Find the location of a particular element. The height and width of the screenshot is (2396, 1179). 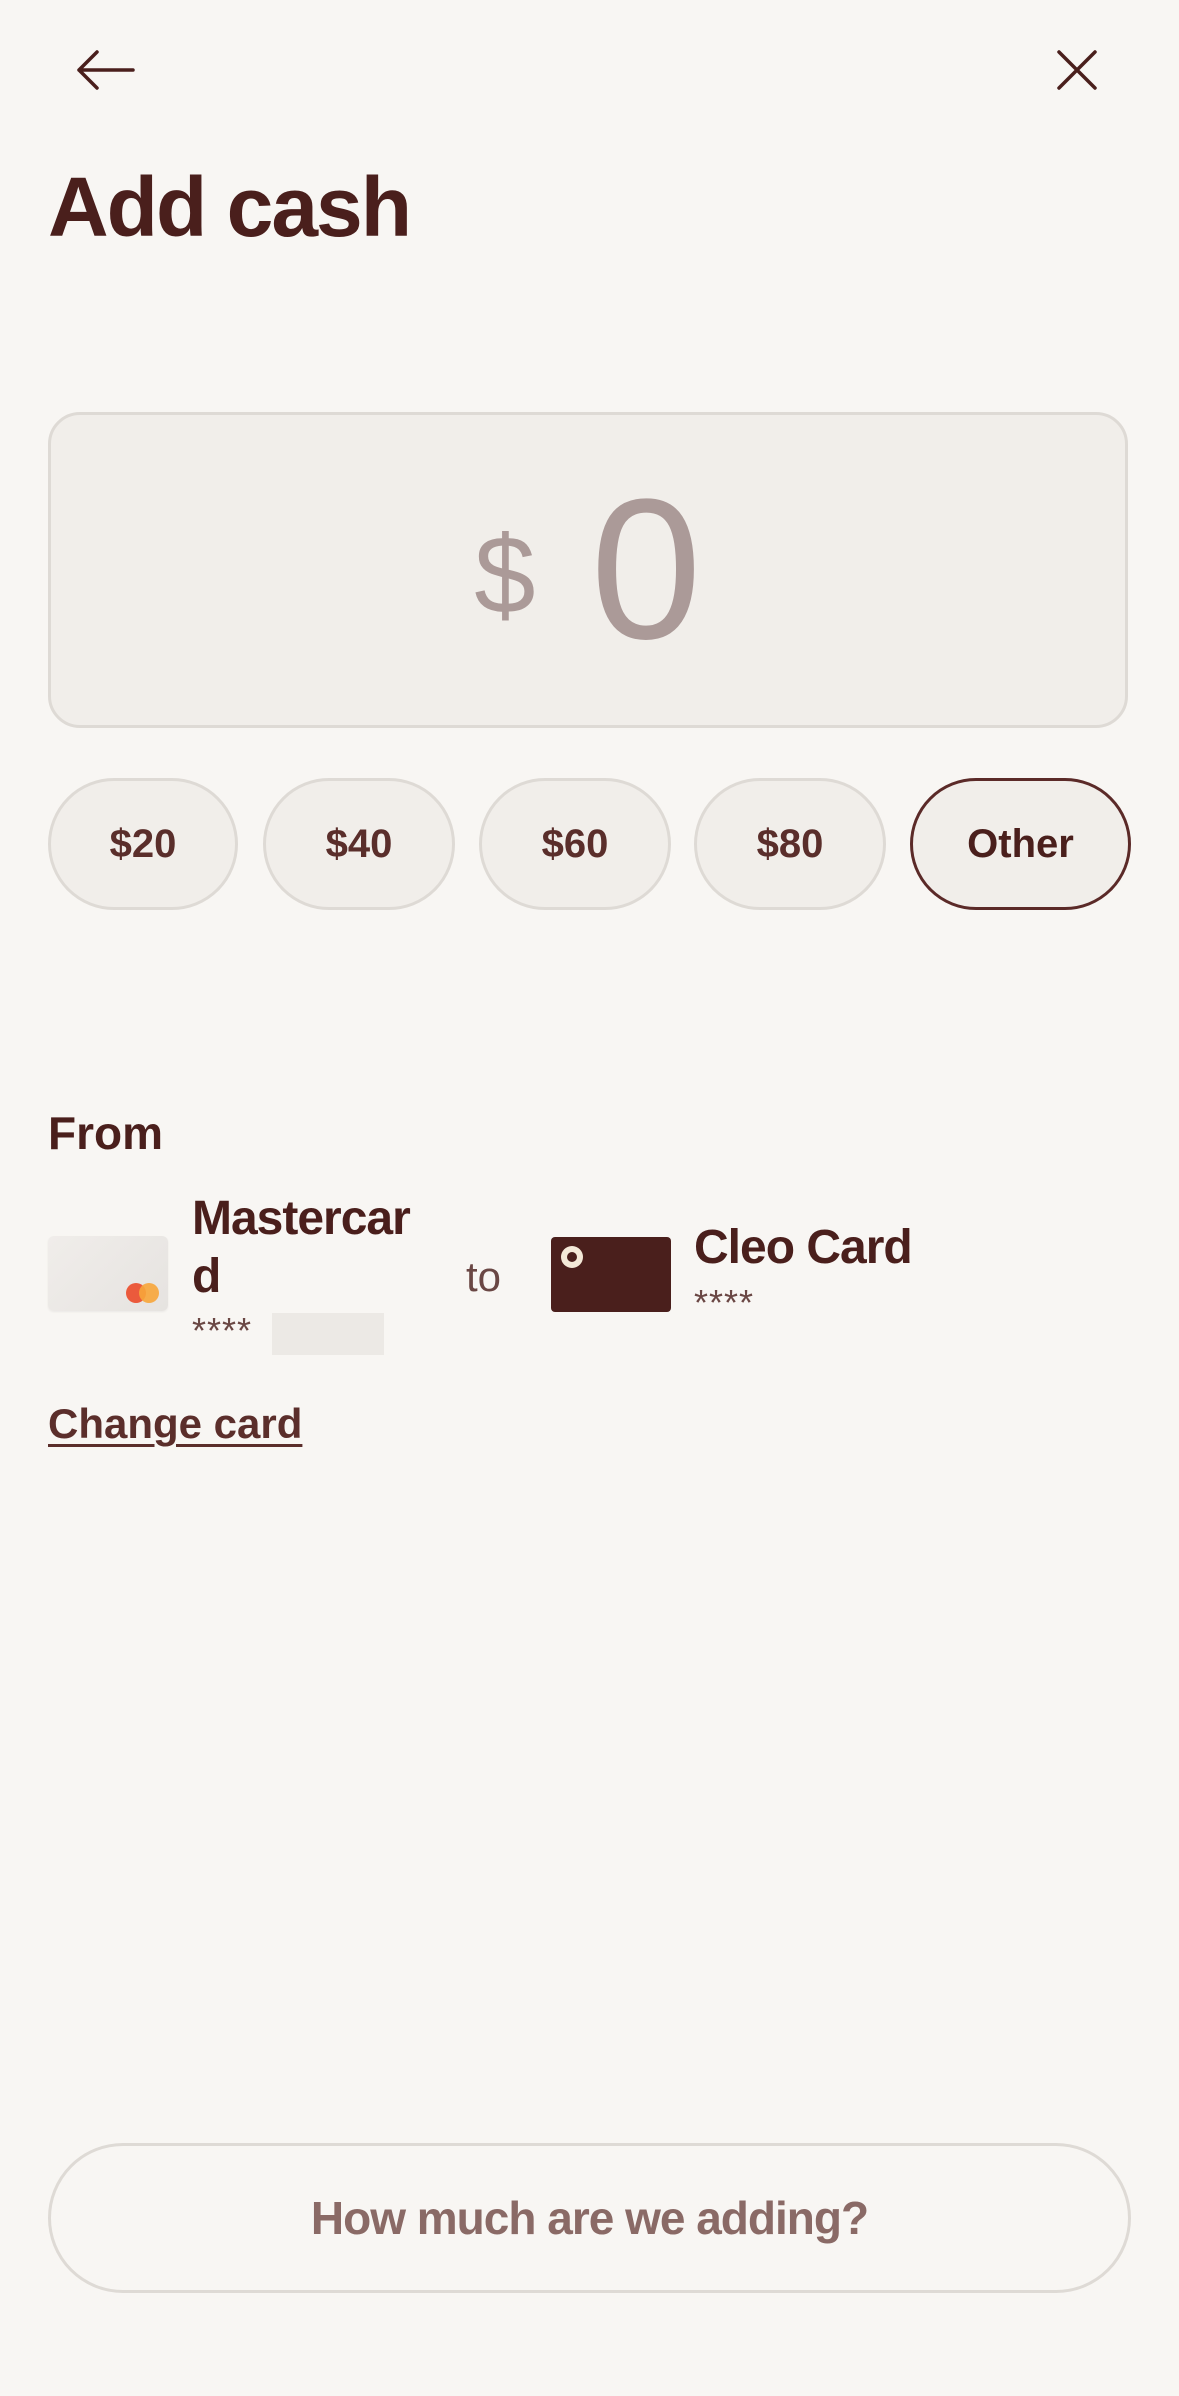

preset-80-button: $80 is located at coordinates (790, 844).